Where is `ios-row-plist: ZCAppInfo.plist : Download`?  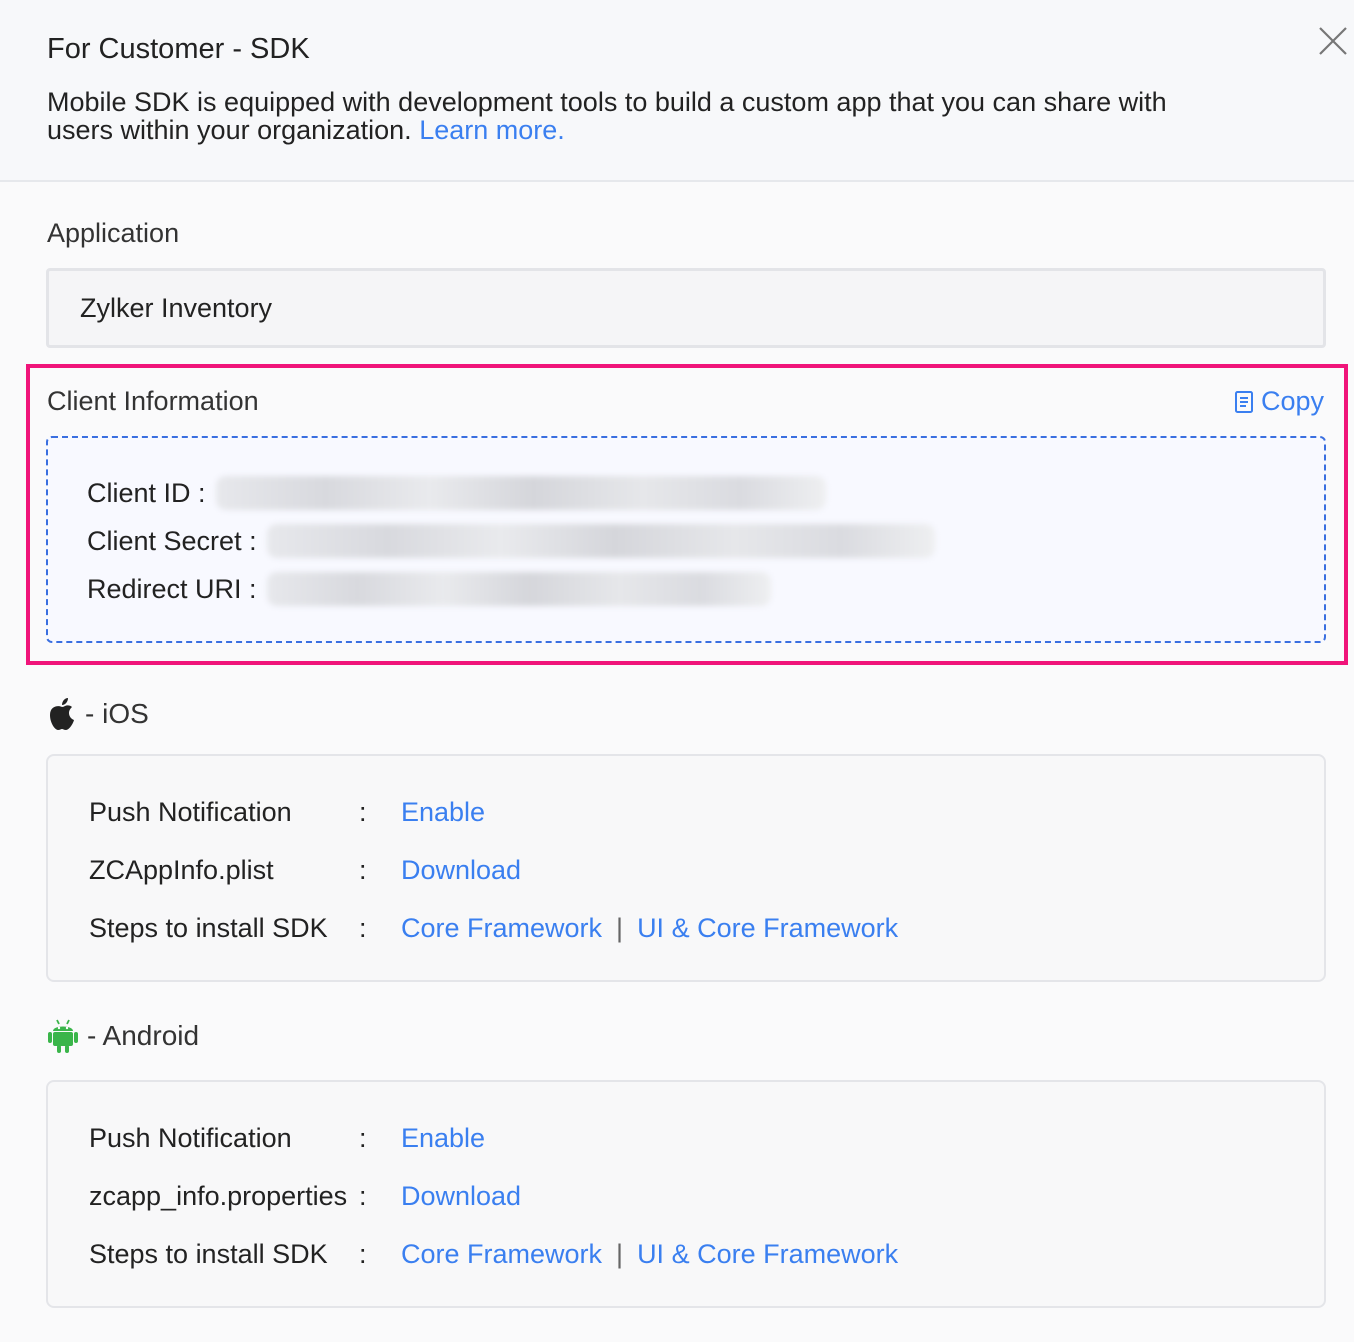 ios-row-plist: ZCAppInfo.plist : Download is located at coordinates (305, 870).